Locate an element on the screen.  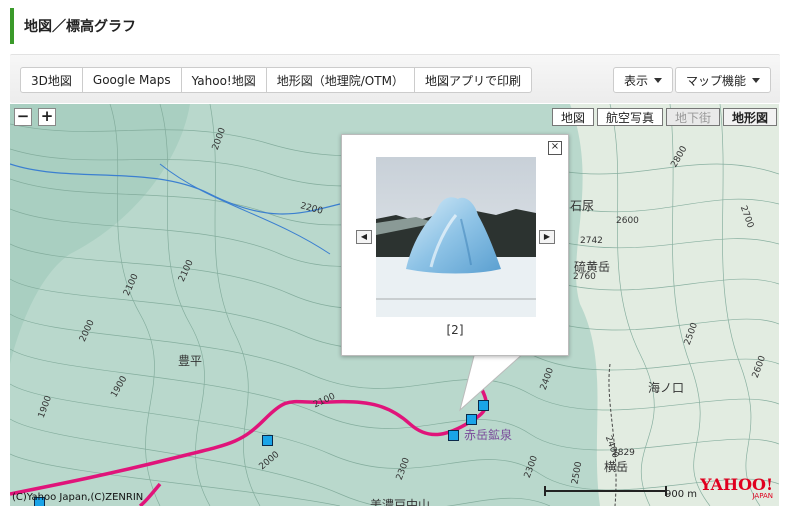
scale-label: 900 m is located at coordinates (681, 494).